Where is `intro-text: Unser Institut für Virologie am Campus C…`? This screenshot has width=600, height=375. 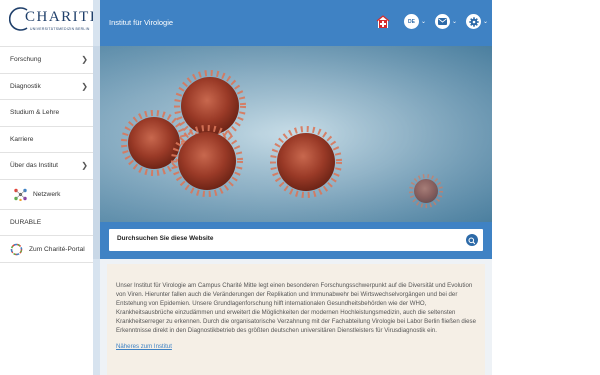 intro-text: Unser Institut für Virologie am Campus C… is located at coordinates (296, 308).